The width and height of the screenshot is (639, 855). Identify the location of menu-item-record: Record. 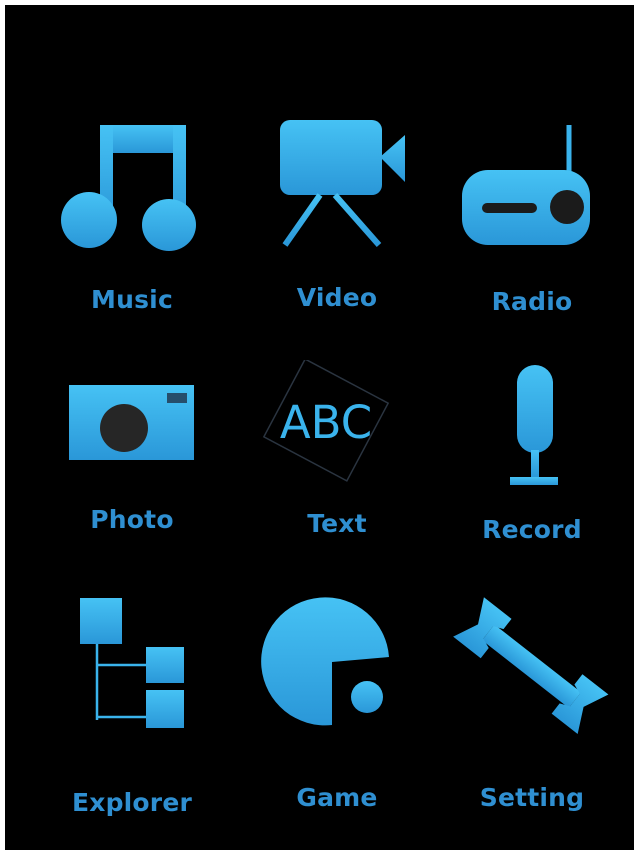
(532, 465).